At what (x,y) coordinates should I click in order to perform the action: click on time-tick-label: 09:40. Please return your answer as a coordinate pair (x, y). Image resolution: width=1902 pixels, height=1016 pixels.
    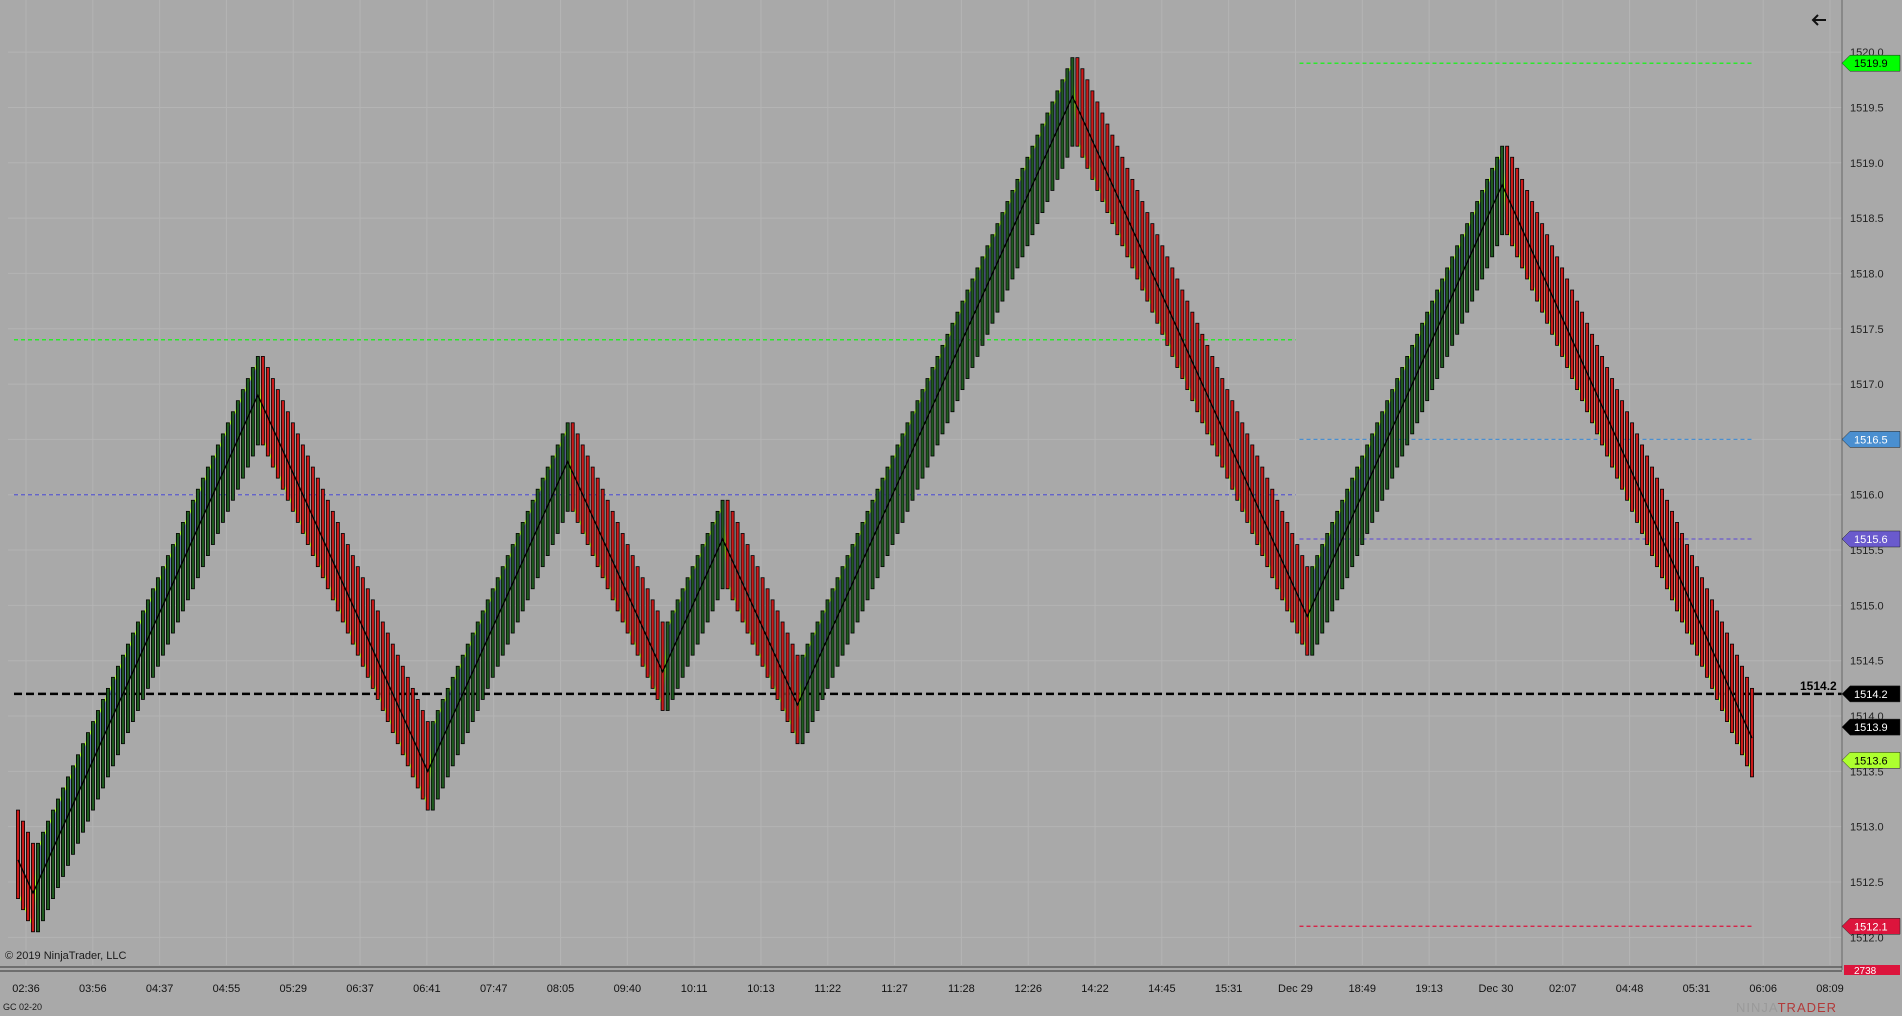
    Looking at the image, I should click on (628, 989).